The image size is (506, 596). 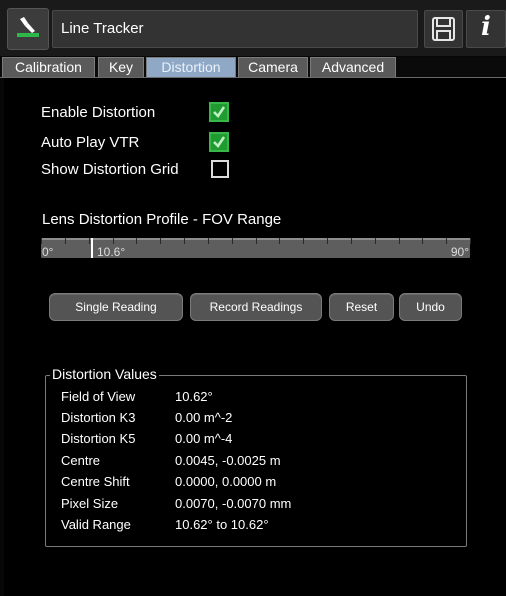 I want to click on fov-value-label: 10.6°, so click(x=111, y=252).